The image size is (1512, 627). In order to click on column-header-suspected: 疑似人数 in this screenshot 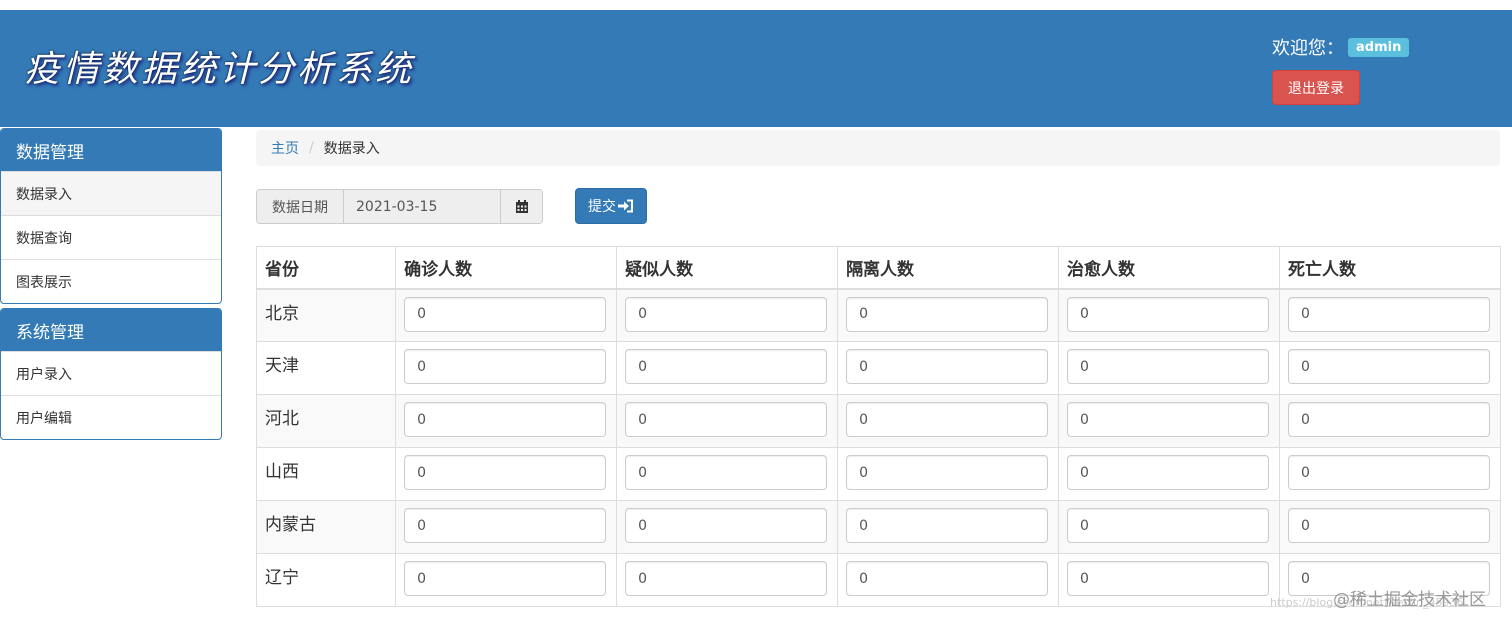, I will do `click(727, 268)`.